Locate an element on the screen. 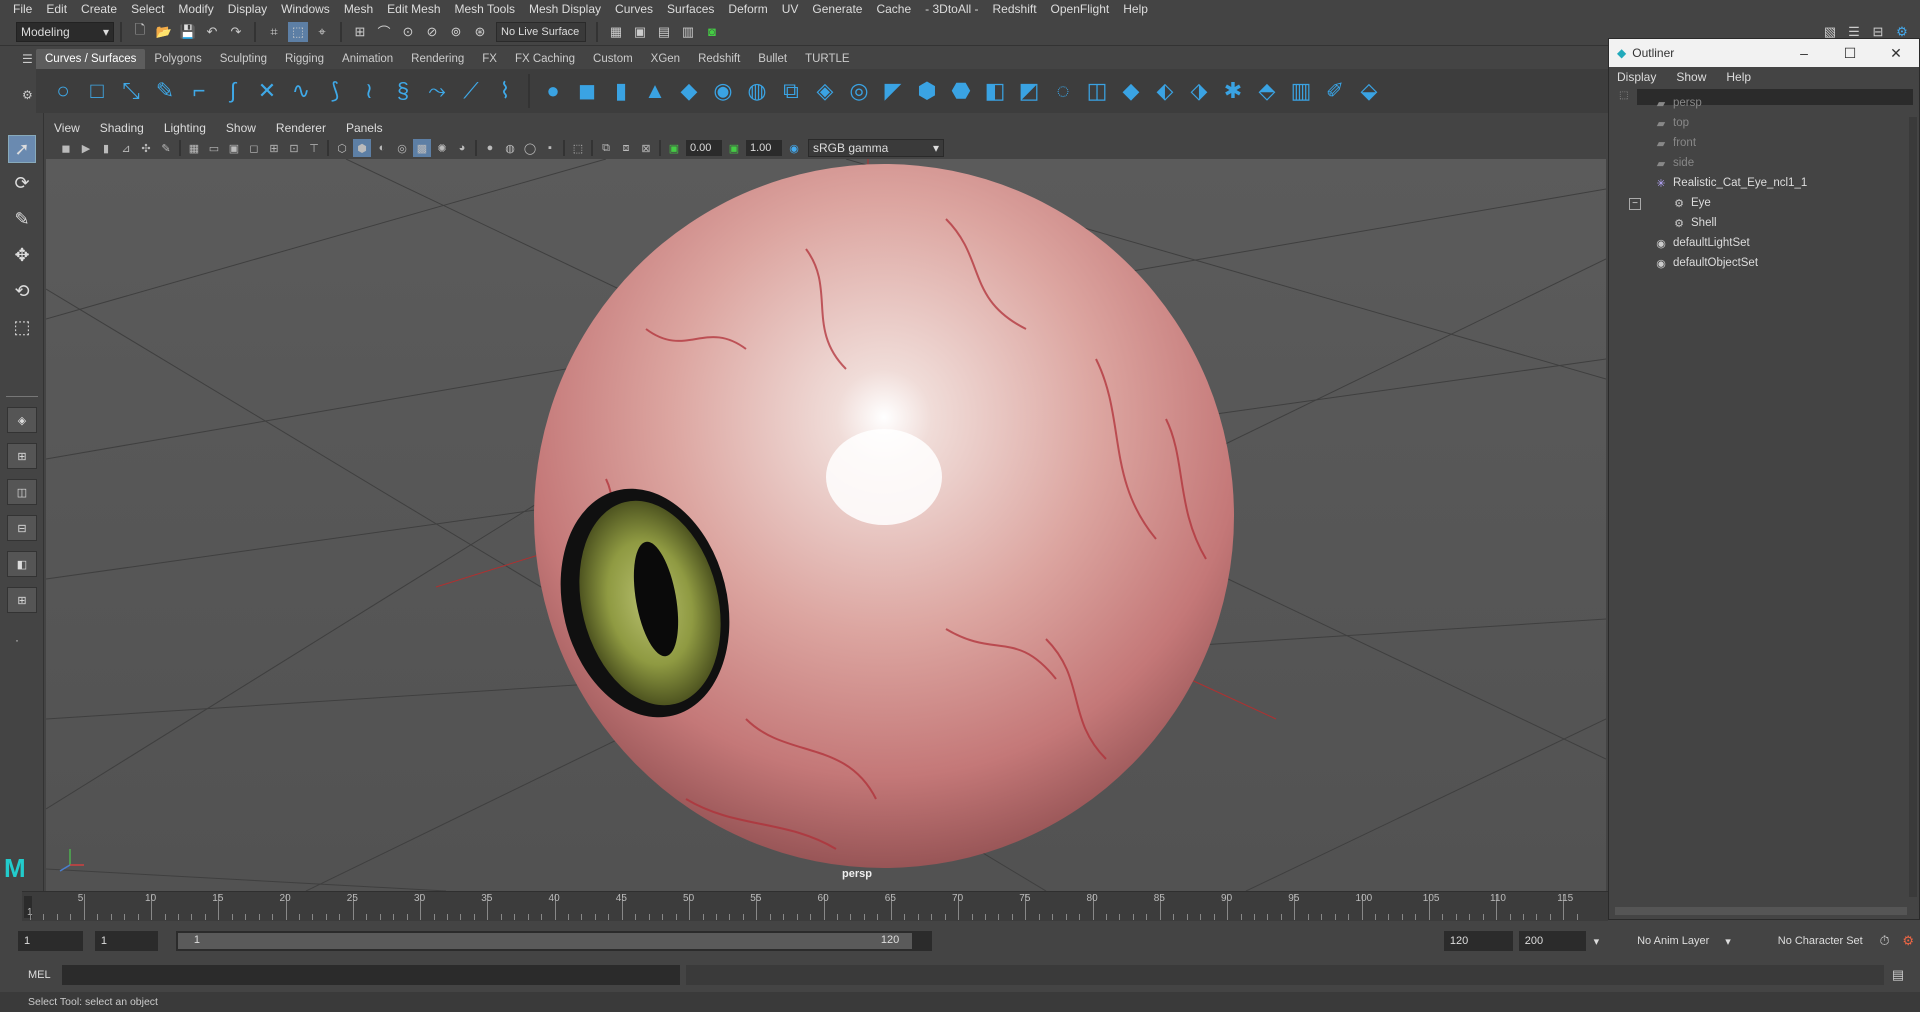 The height and width of the screenshot is (1012, 1920). undo-icon: ↶ is located at coordinates (212, 32).